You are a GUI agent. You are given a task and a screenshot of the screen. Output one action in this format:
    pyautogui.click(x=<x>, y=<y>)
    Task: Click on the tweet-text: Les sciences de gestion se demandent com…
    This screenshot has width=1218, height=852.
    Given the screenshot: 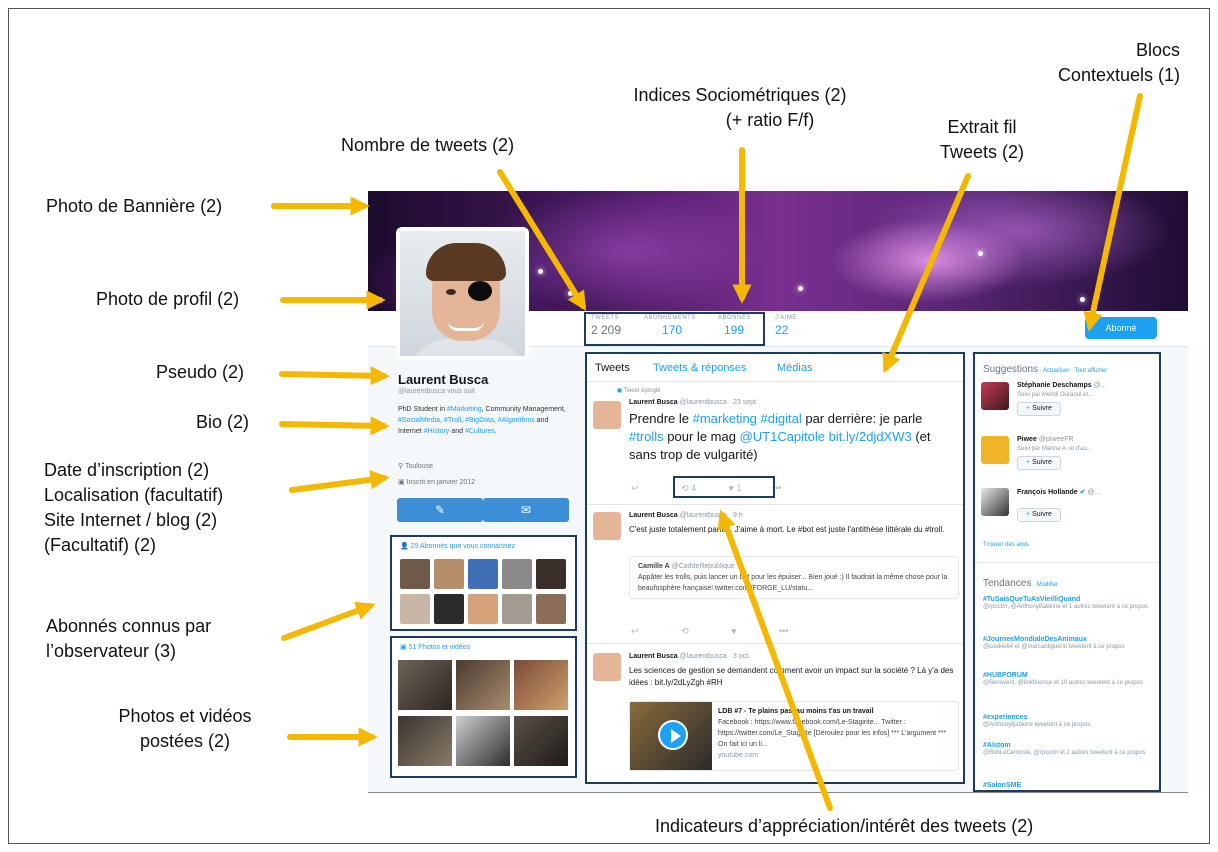 What is the action you would take?
    pyautogui.click(x=791, y=676)
    